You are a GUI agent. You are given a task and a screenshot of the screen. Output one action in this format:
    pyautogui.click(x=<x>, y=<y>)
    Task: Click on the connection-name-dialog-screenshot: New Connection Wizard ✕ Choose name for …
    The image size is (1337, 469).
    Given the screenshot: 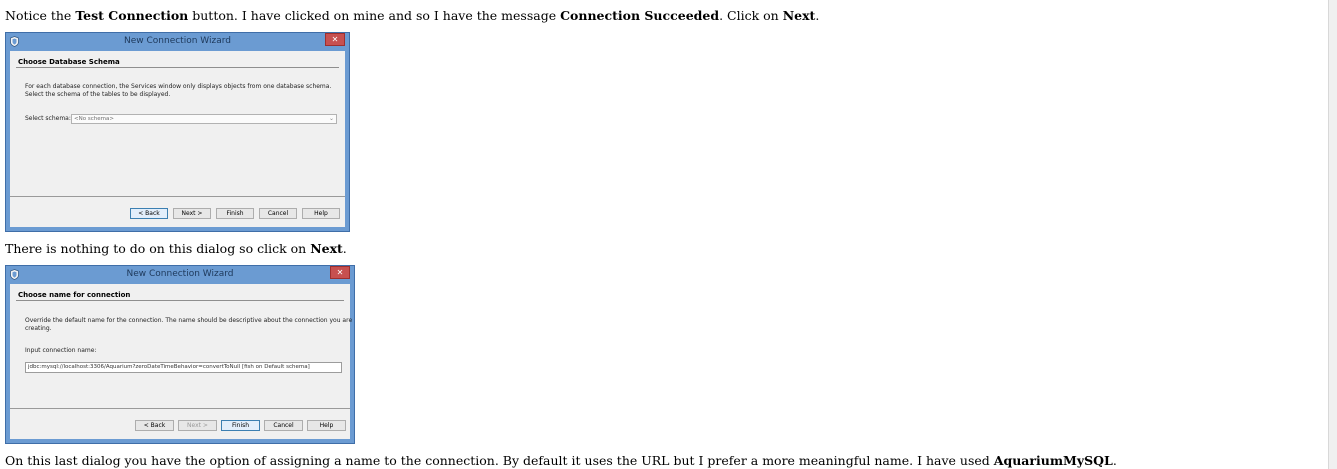 What is the action you would take?
    pyautogui.click(x=180, y=354)
    